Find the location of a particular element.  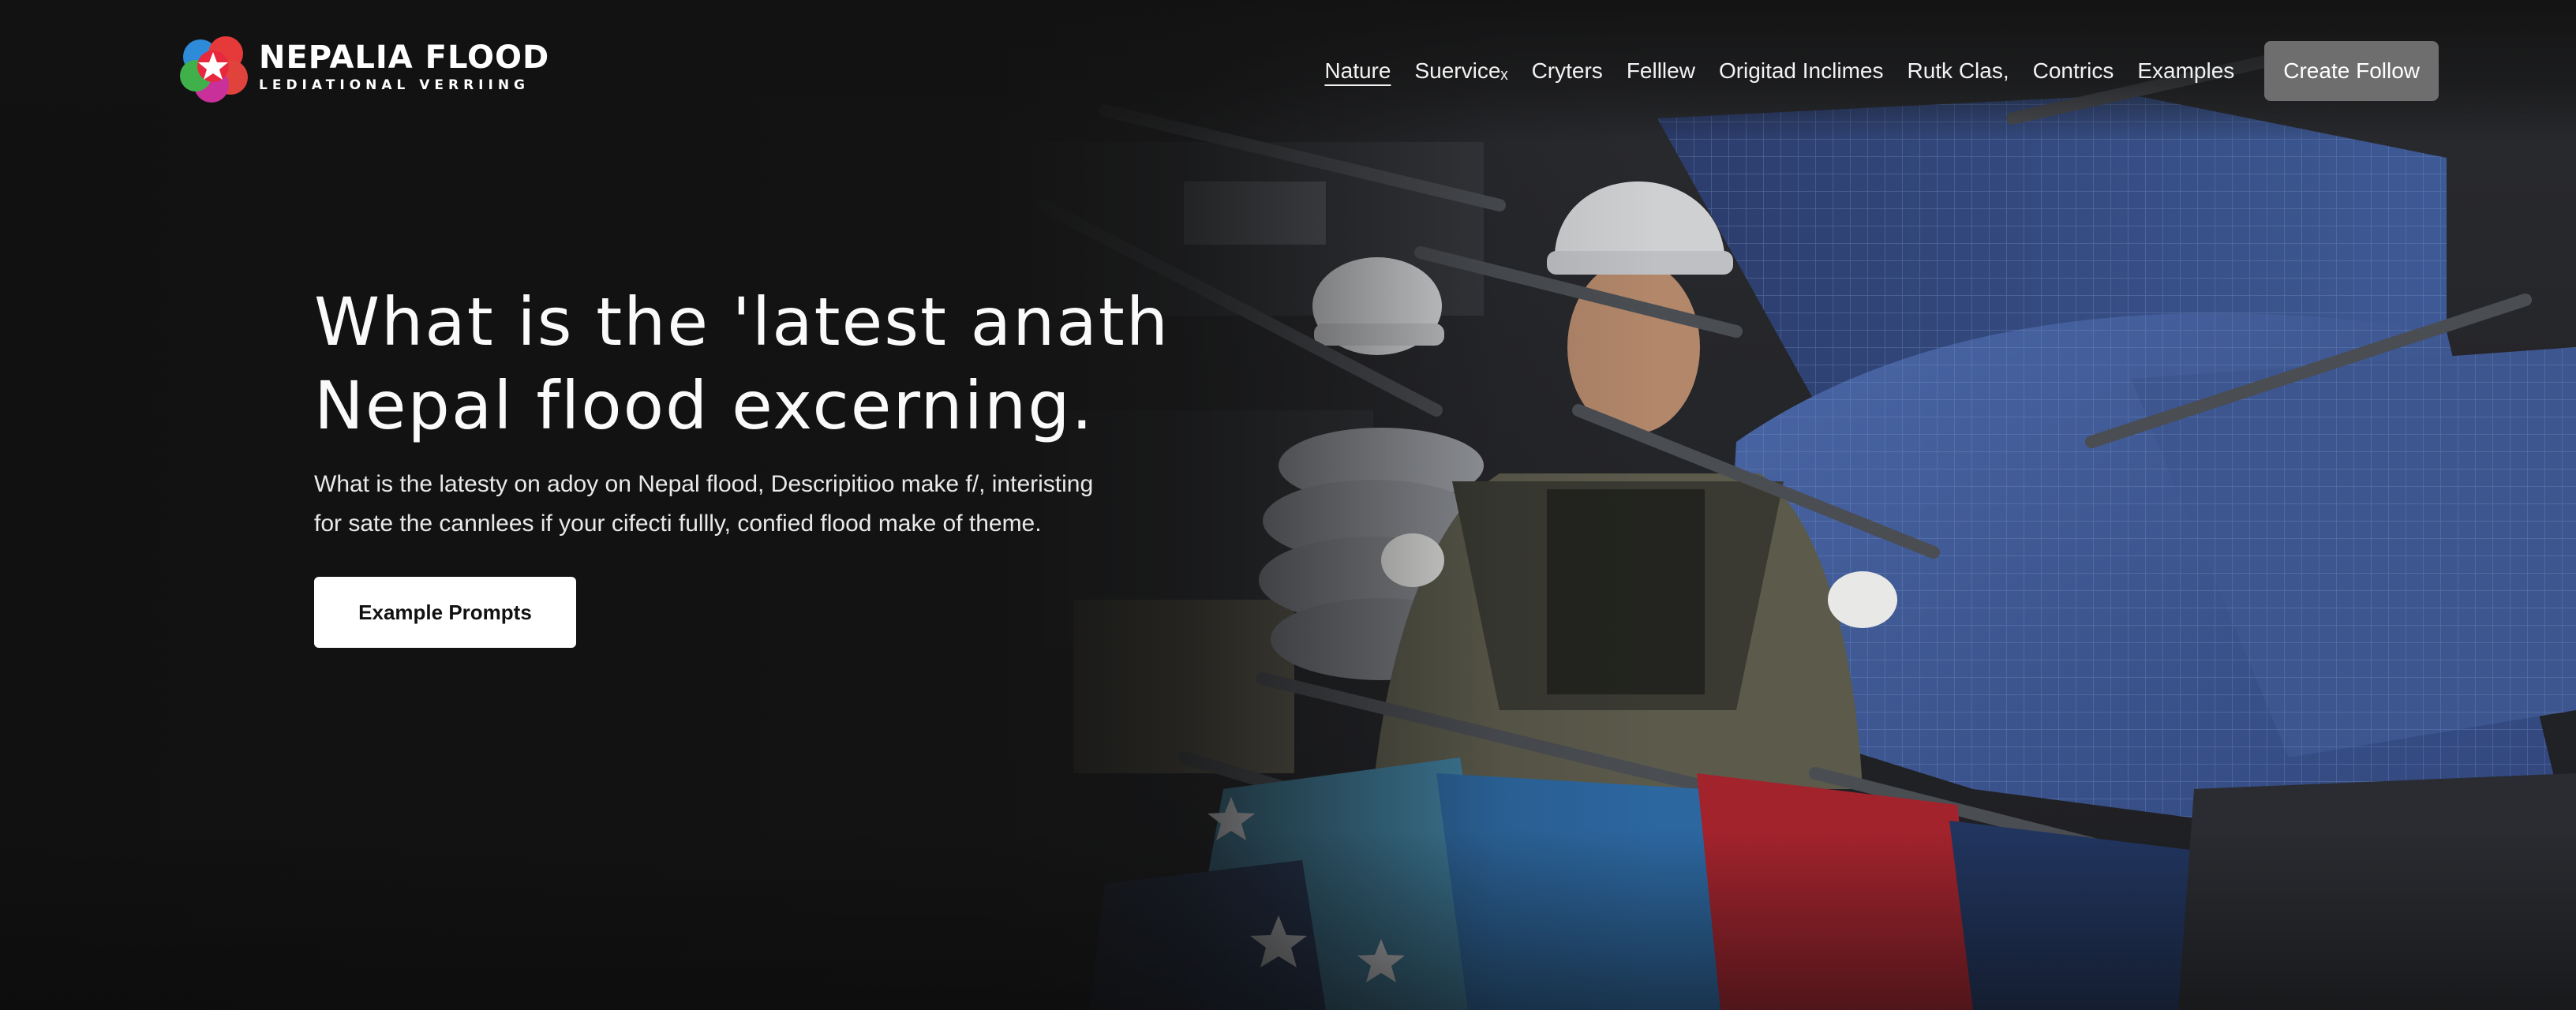

nav-link-origitad-inclimes: Origitad Inclimes is located at coordinates (1801, 71).